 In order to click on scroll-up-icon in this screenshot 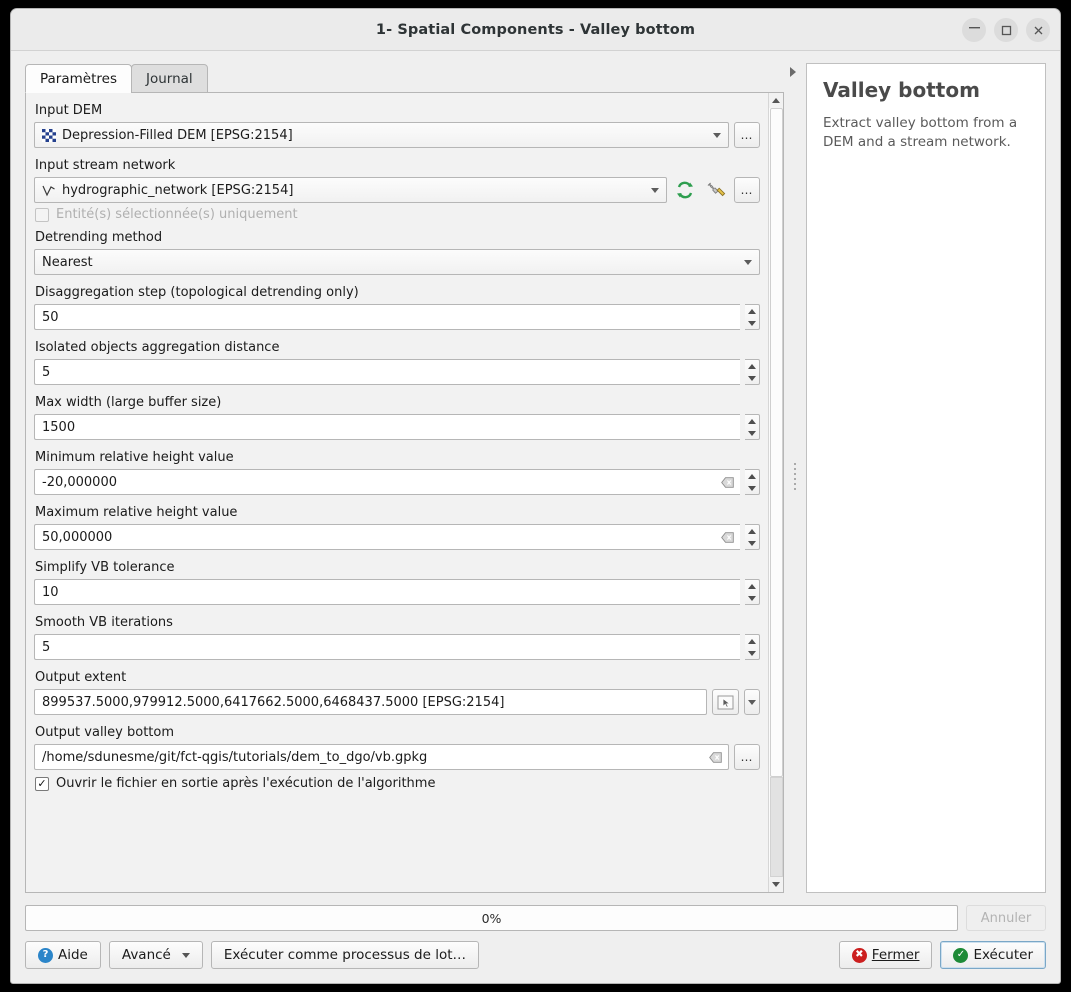, I will do `click(775, 100)`.